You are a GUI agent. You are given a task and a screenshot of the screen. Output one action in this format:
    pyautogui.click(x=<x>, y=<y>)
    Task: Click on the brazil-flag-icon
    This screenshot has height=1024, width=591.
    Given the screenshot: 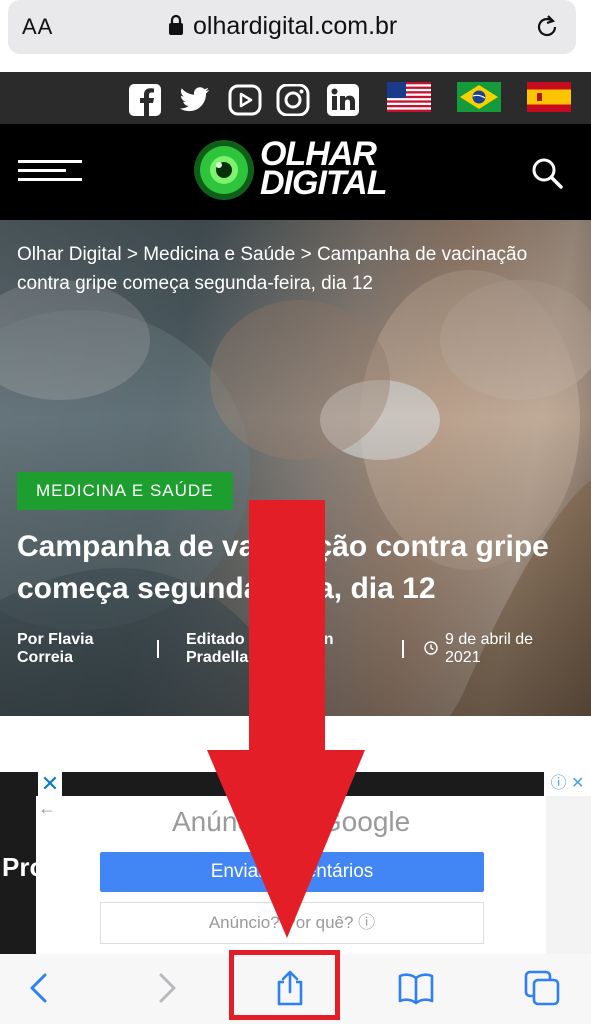 What is the action you would take?
    pyautogui.click(x=479, y=97)
    